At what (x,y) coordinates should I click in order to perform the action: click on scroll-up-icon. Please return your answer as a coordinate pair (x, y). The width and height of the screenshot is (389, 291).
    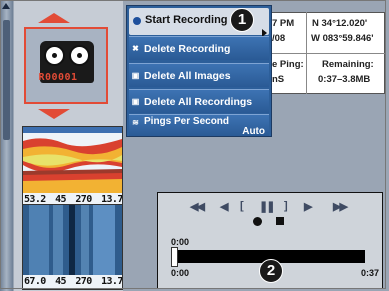
    Looking at the image, I should click on (6, 6).